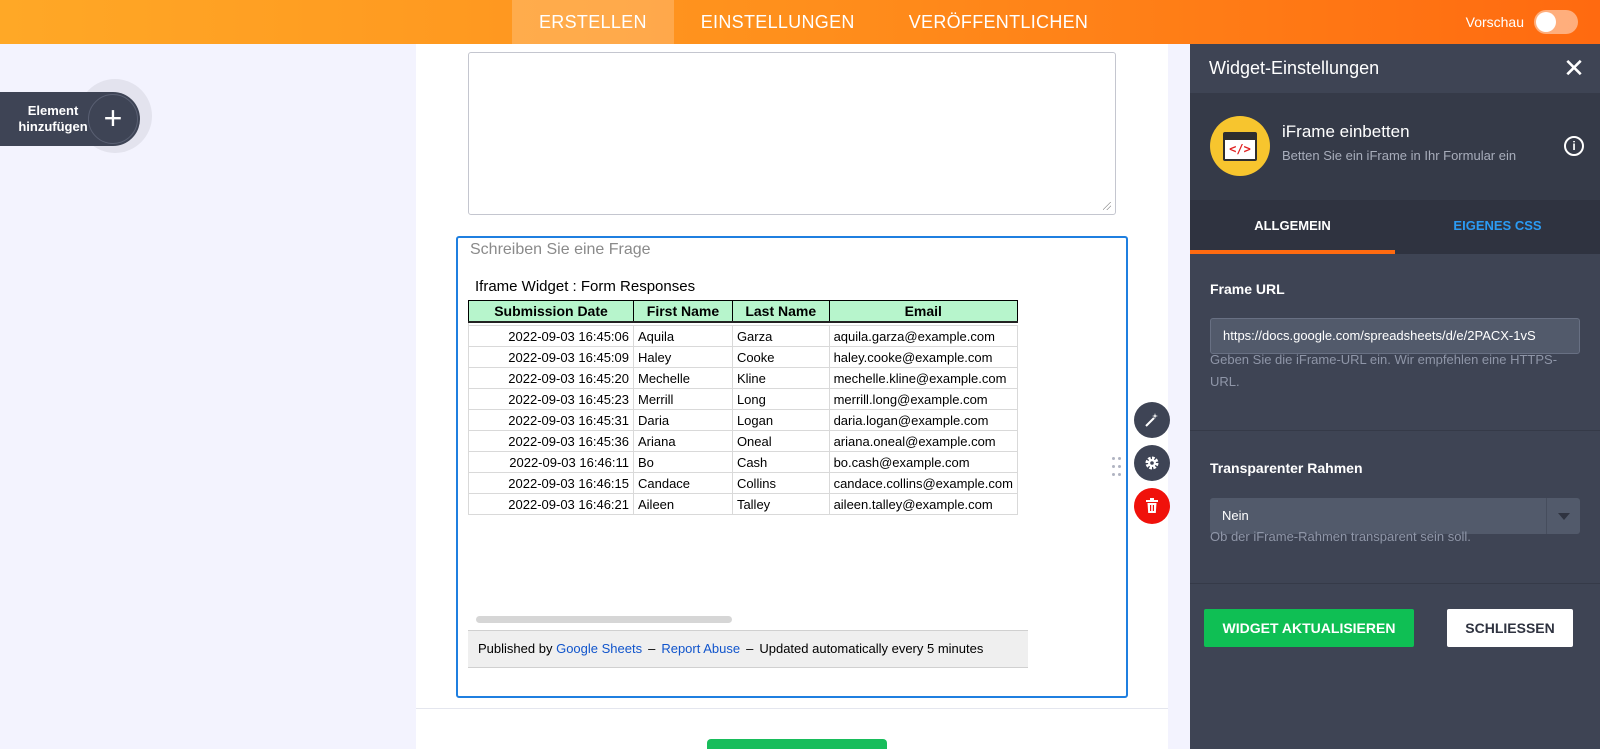  What do you see at coordinates (871, 648) in the screenshot?
I see `auto-update-text: Updated automatically every 5 minutes` at bounding box center [871, 648].